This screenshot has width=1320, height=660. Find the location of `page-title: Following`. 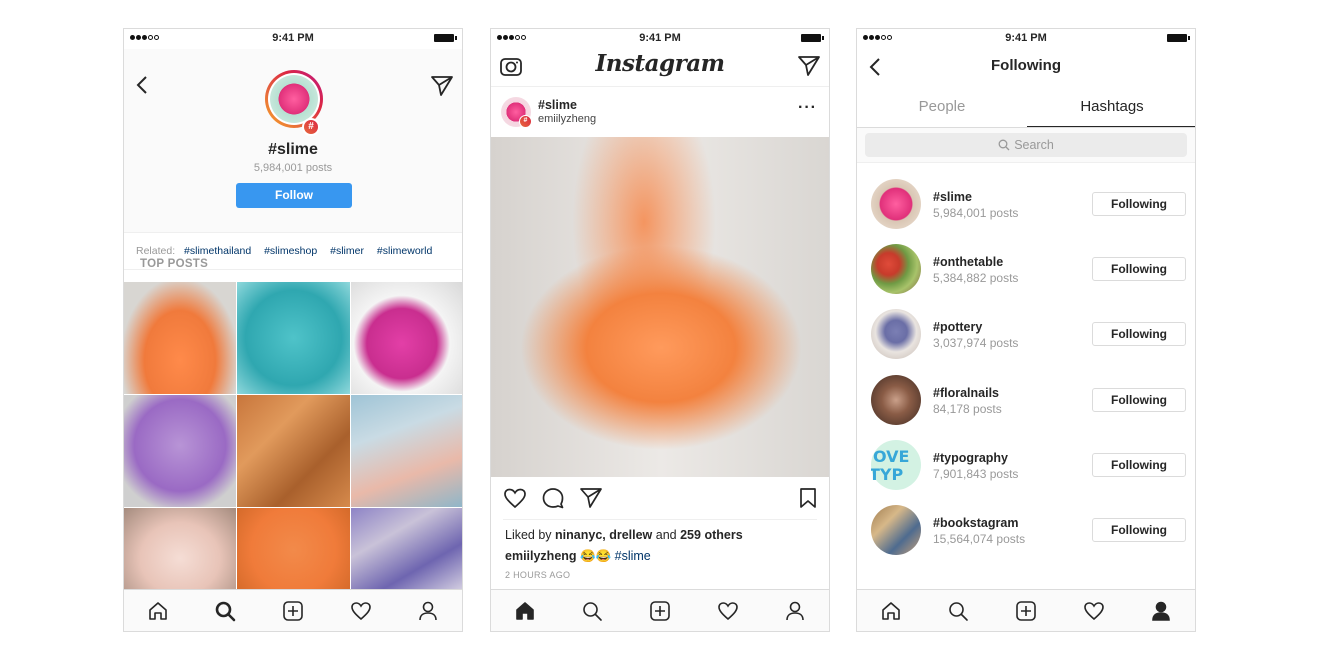

page-title: Following is located at coordinates (1026, 65).